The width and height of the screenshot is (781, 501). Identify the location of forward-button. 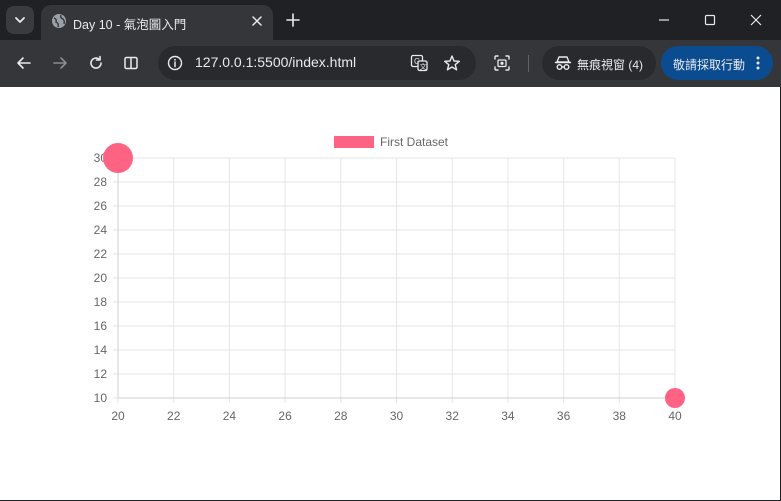
(60, 63).